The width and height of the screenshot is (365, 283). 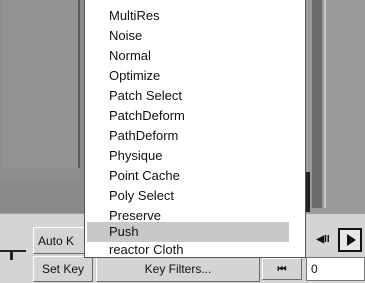 I want to click on previous-frame-icon: ◀II, so click(x=323, y=239).